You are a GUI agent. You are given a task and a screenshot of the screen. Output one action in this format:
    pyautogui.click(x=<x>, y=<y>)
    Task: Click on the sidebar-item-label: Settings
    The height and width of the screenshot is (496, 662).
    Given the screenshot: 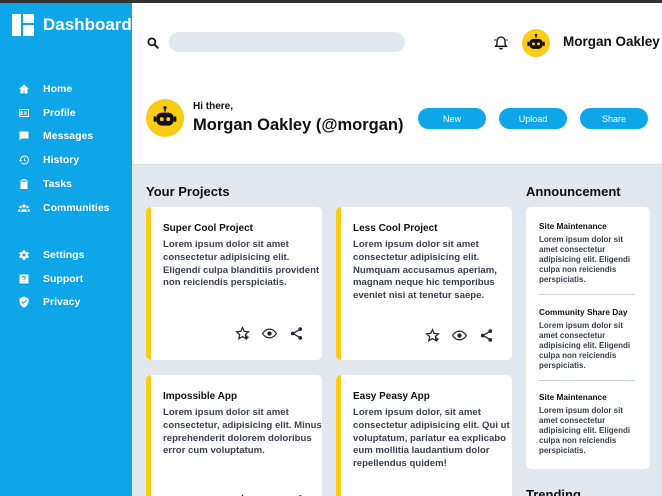 What is the action you would take?
    pyautogui.click(x=64, y=254)
    